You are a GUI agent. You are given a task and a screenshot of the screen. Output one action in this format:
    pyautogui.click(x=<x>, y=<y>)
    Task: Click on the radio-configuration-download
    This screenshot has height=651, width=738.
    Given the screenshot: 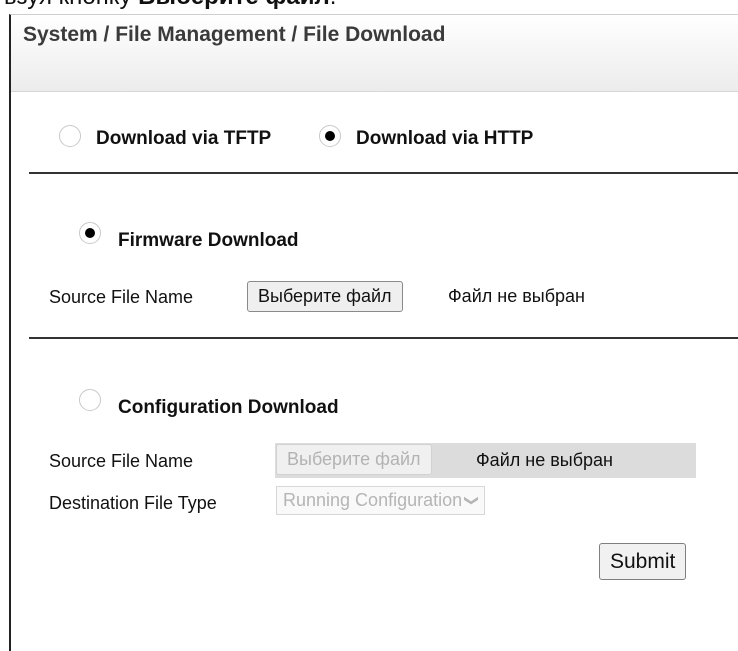 What is the action you would take?
    pyautogui.click(x=90, y=400)
    